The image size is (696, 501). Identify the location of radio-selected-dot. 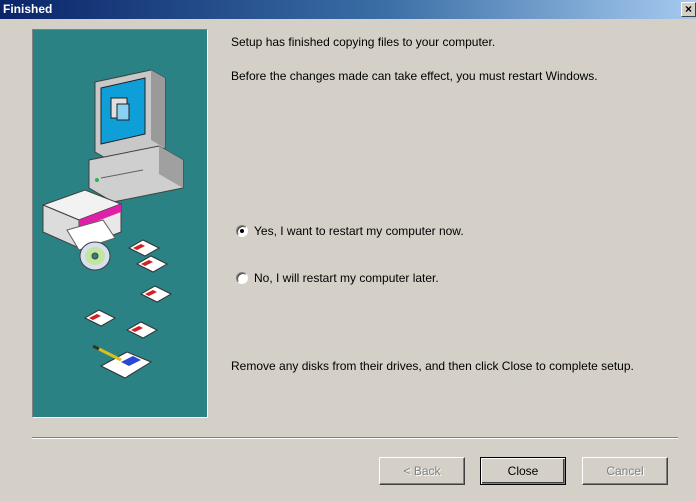
(242, 231).